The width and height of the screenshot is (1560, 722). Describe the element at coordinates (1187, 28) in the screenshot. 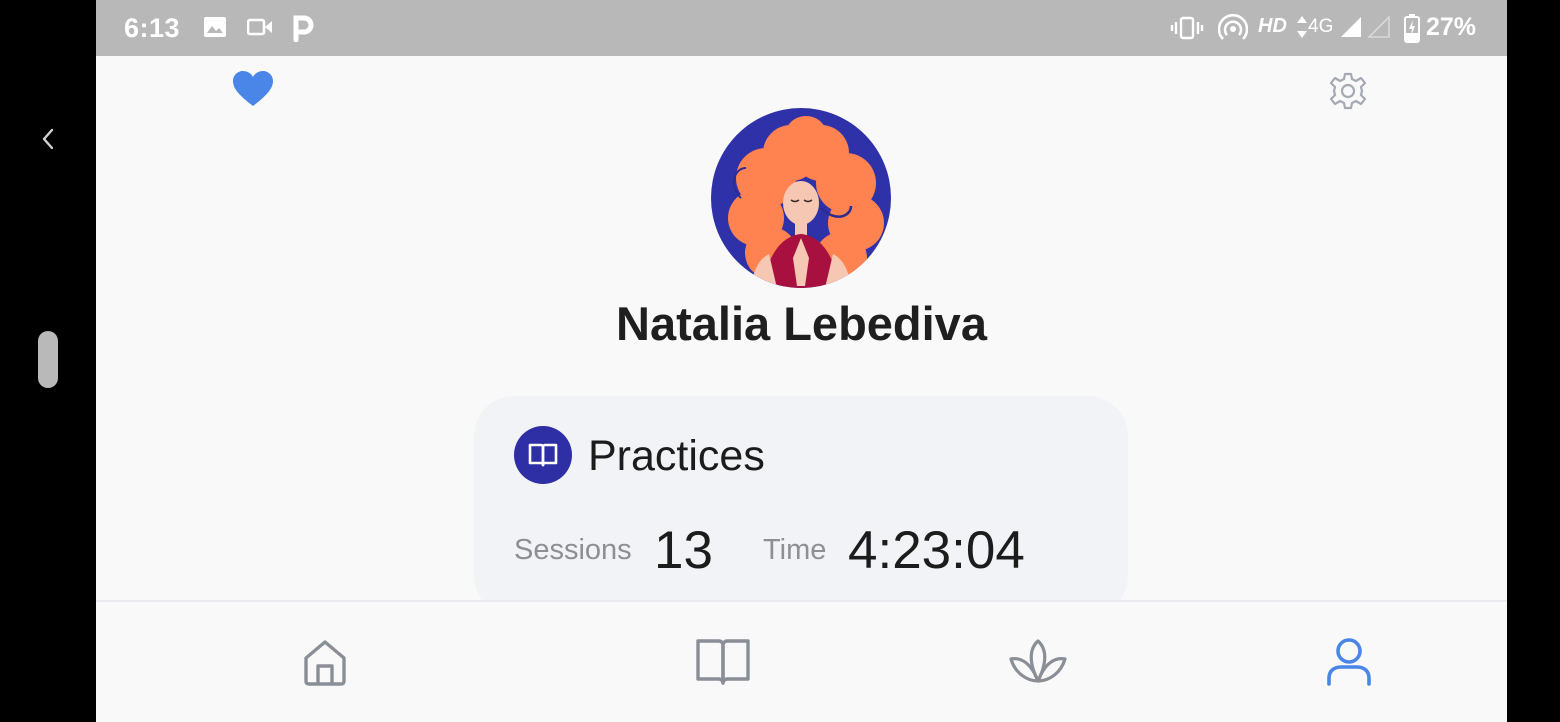

I see `vibrate-icon` at that location.